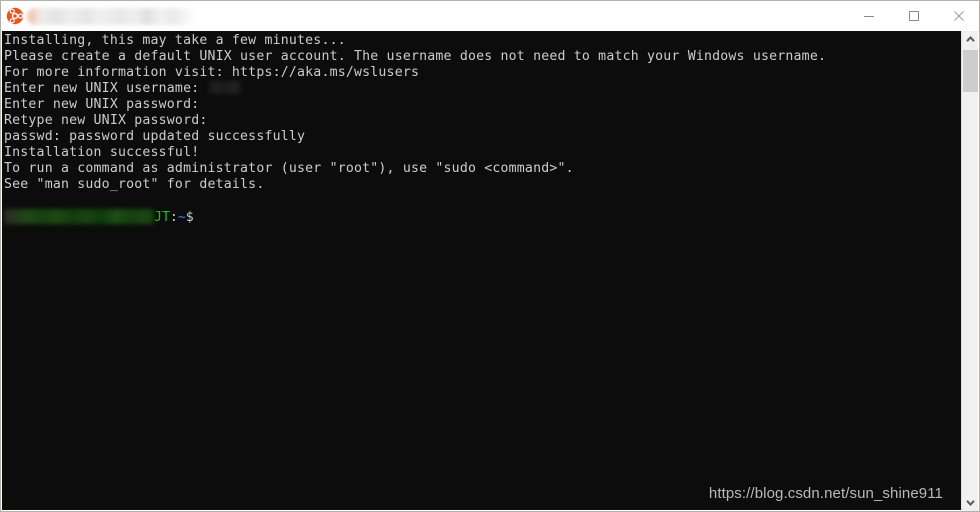 This screenshot has width=980, height=512. What do you see at coordinates (162, 217) in the screenshot?
I see `prompt-userhost-tail: JT` at bounding box center [162, 217].